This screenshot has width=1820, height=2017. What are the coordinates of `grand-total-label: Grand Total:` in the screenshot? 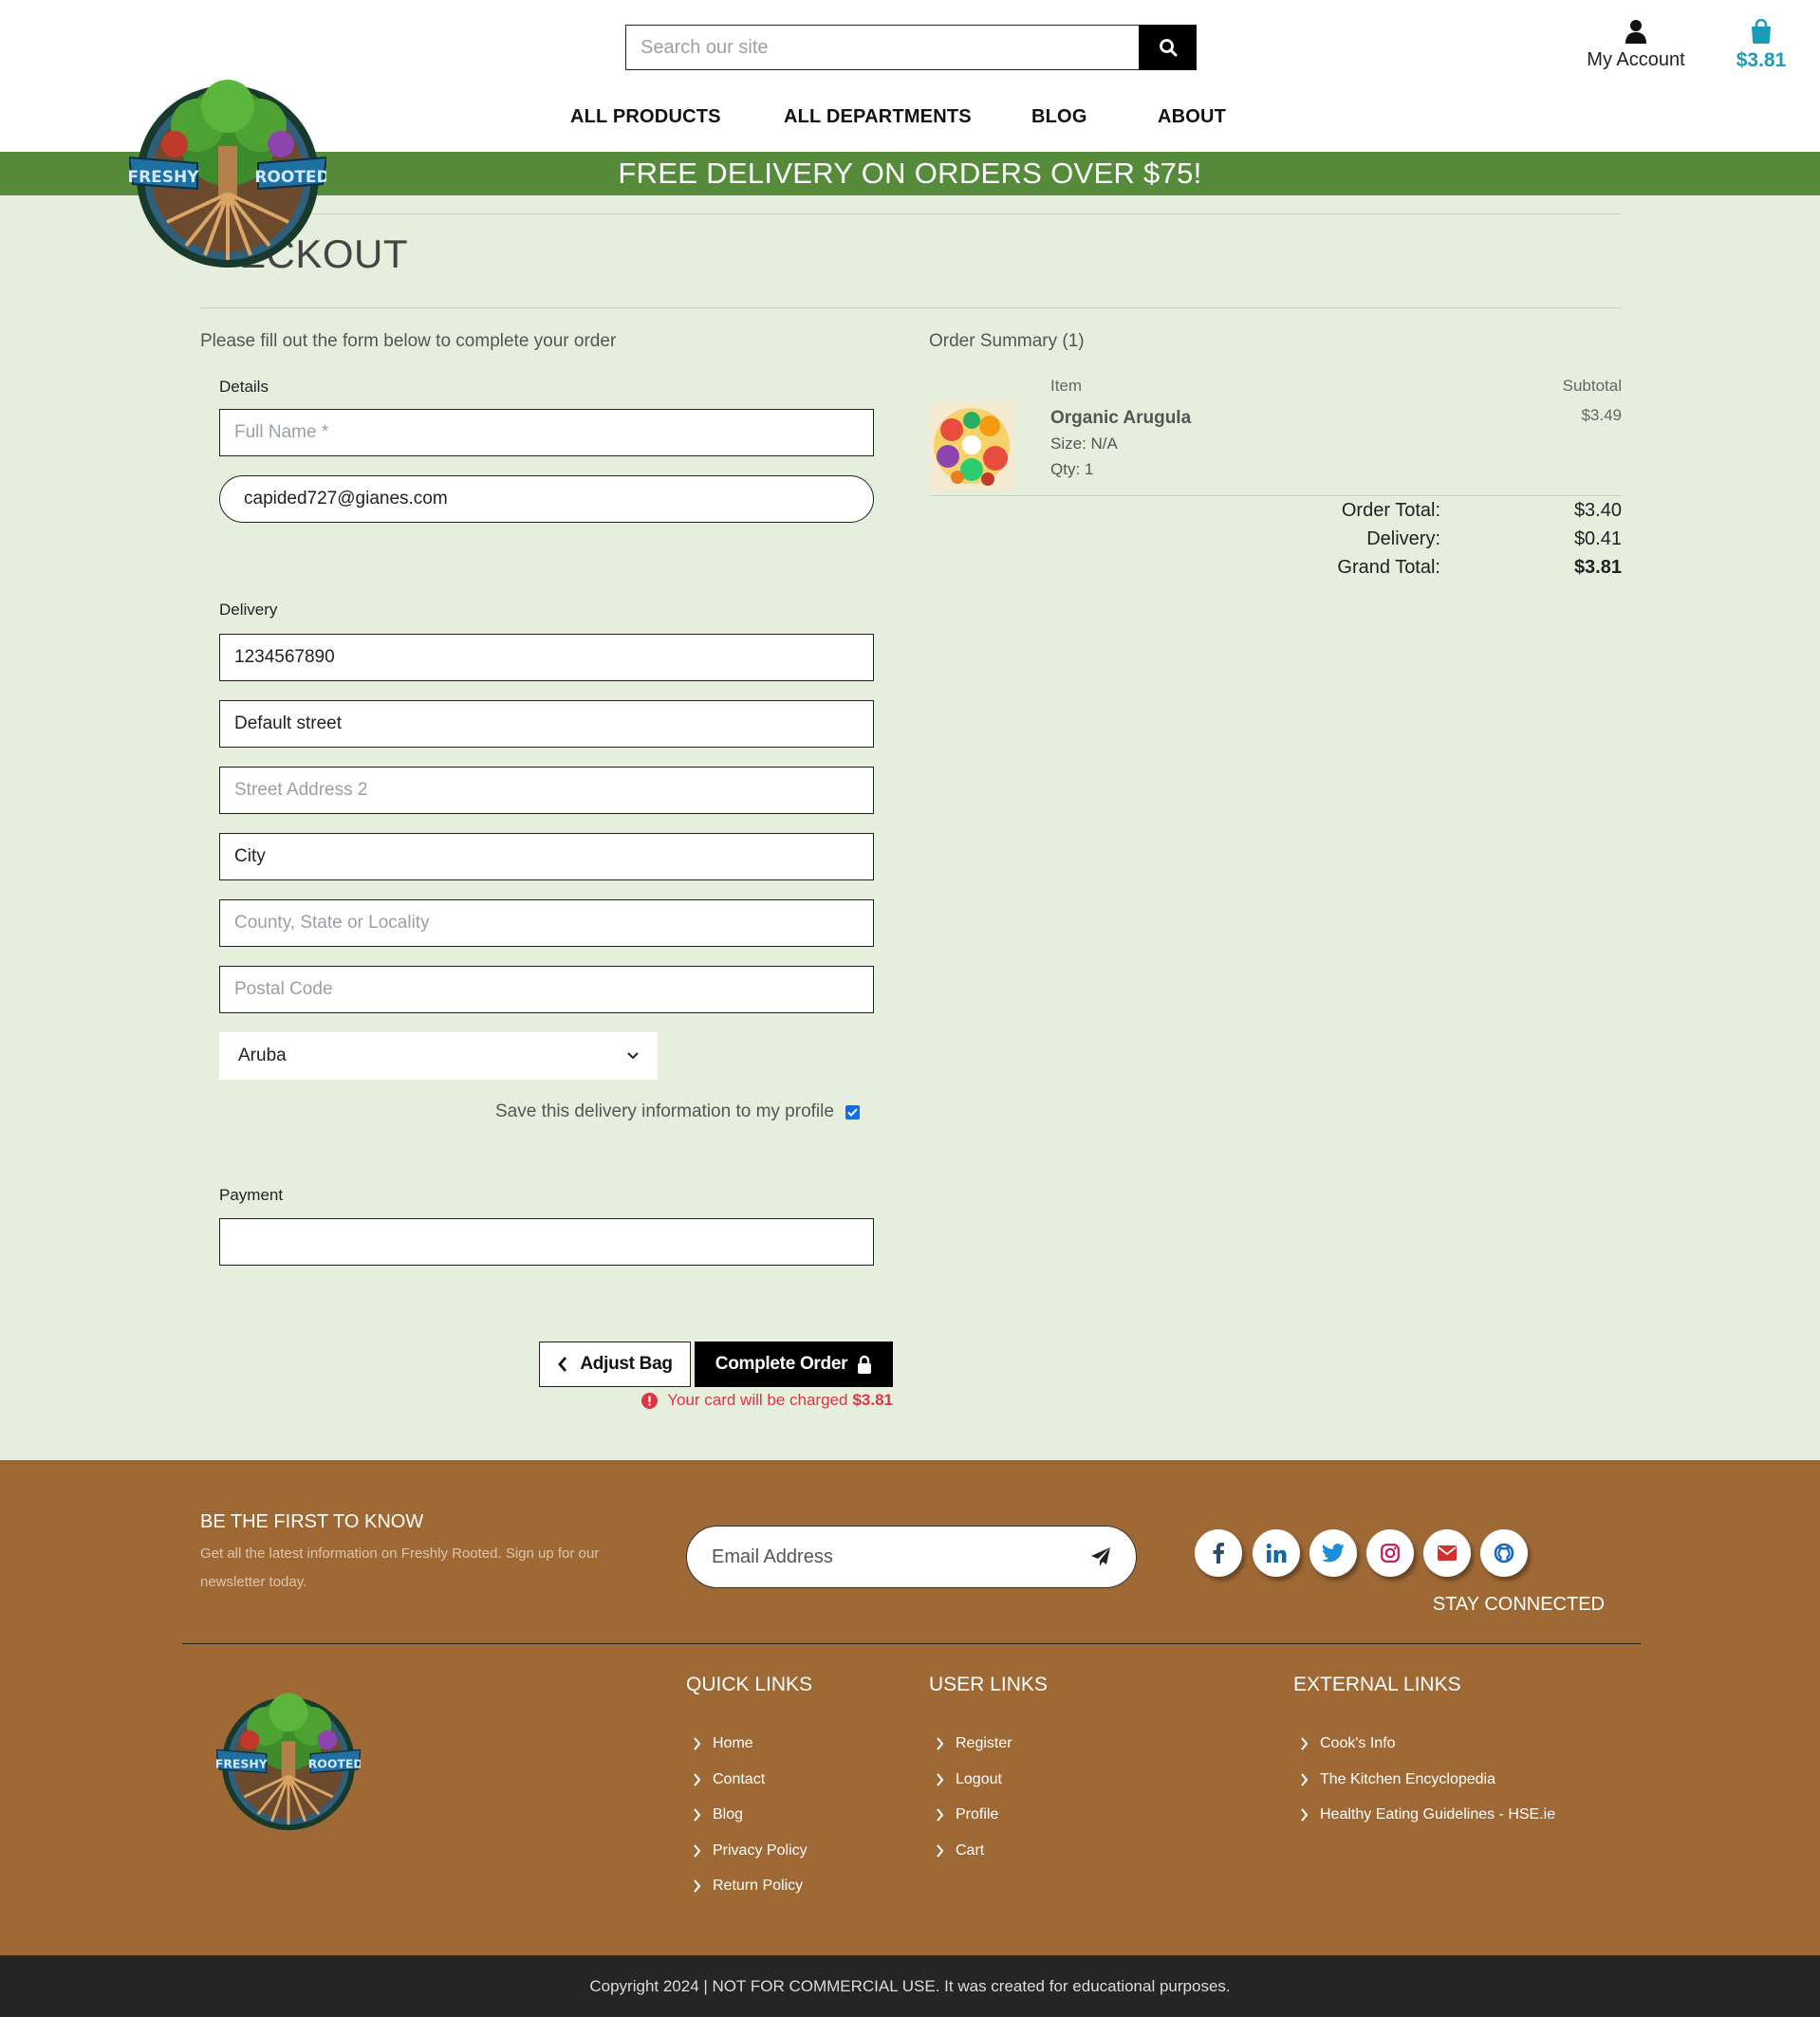 It's located at (1388, 567).